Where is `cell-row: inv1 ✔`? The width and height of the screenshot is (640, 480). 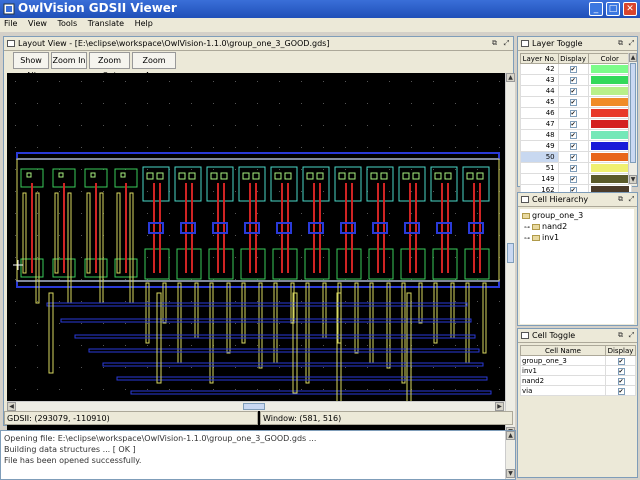 cell-row: inv1 ✔ is located at coordinates (578, 370).